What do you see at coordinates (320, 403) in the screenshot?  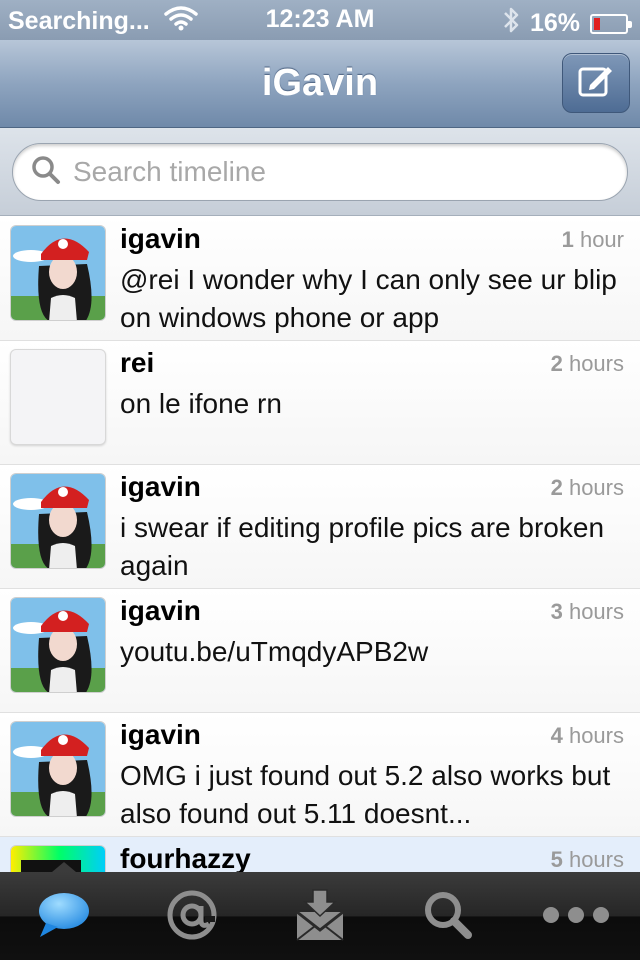 I see `tweet-row: rei 2 hours on le ifone rn` at bounding box center [320, 403].